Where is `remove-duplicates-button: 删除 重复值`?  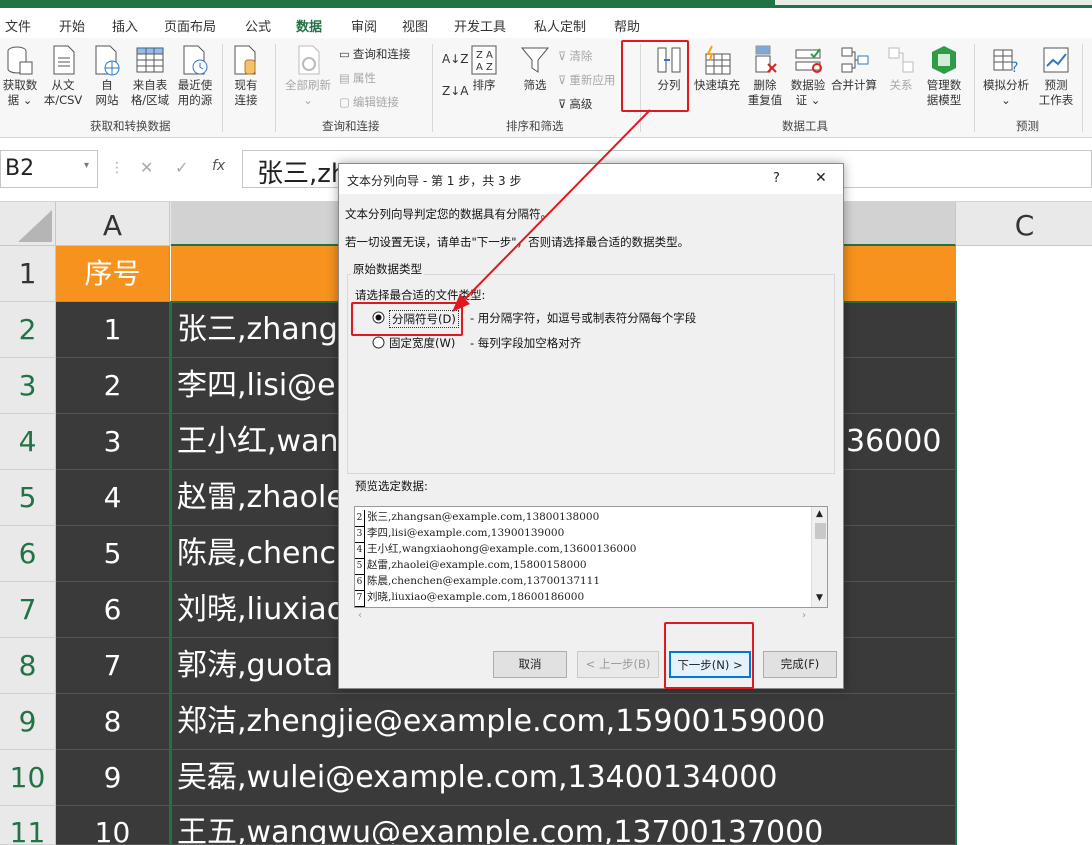
remove-duplicates-button: 删除 重复值 is located at coordinates (765, 76).